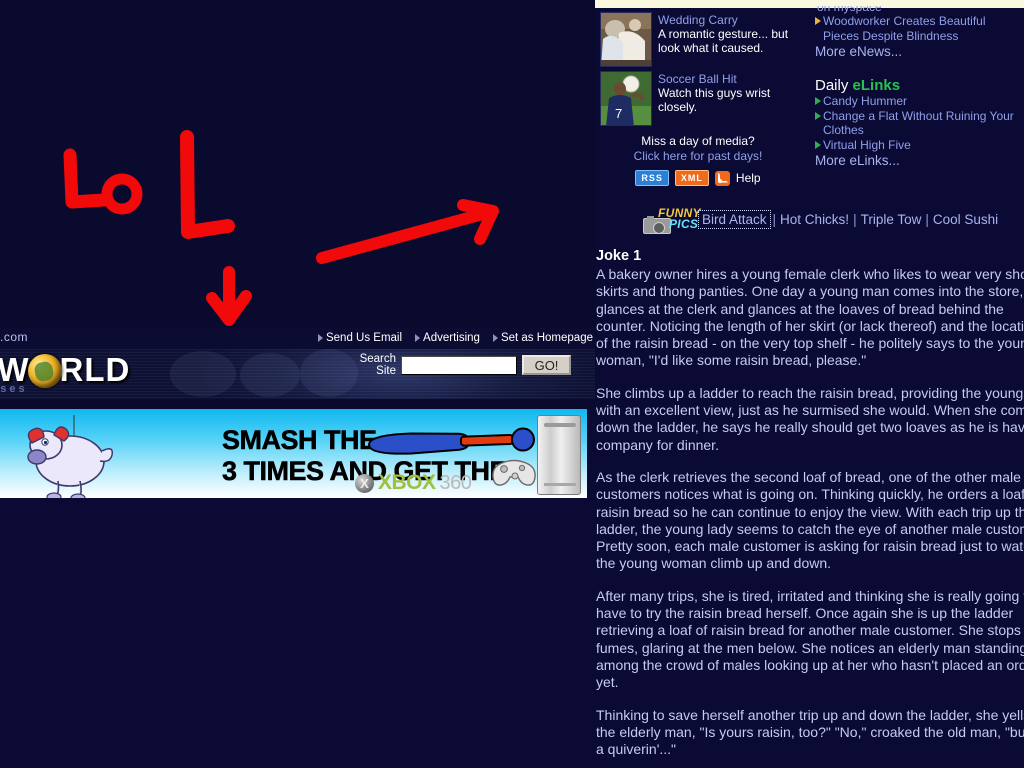  What do you see at coordinates (459, 365) in the screenshot?
I see `search-input` at bounding box center [459, 365].